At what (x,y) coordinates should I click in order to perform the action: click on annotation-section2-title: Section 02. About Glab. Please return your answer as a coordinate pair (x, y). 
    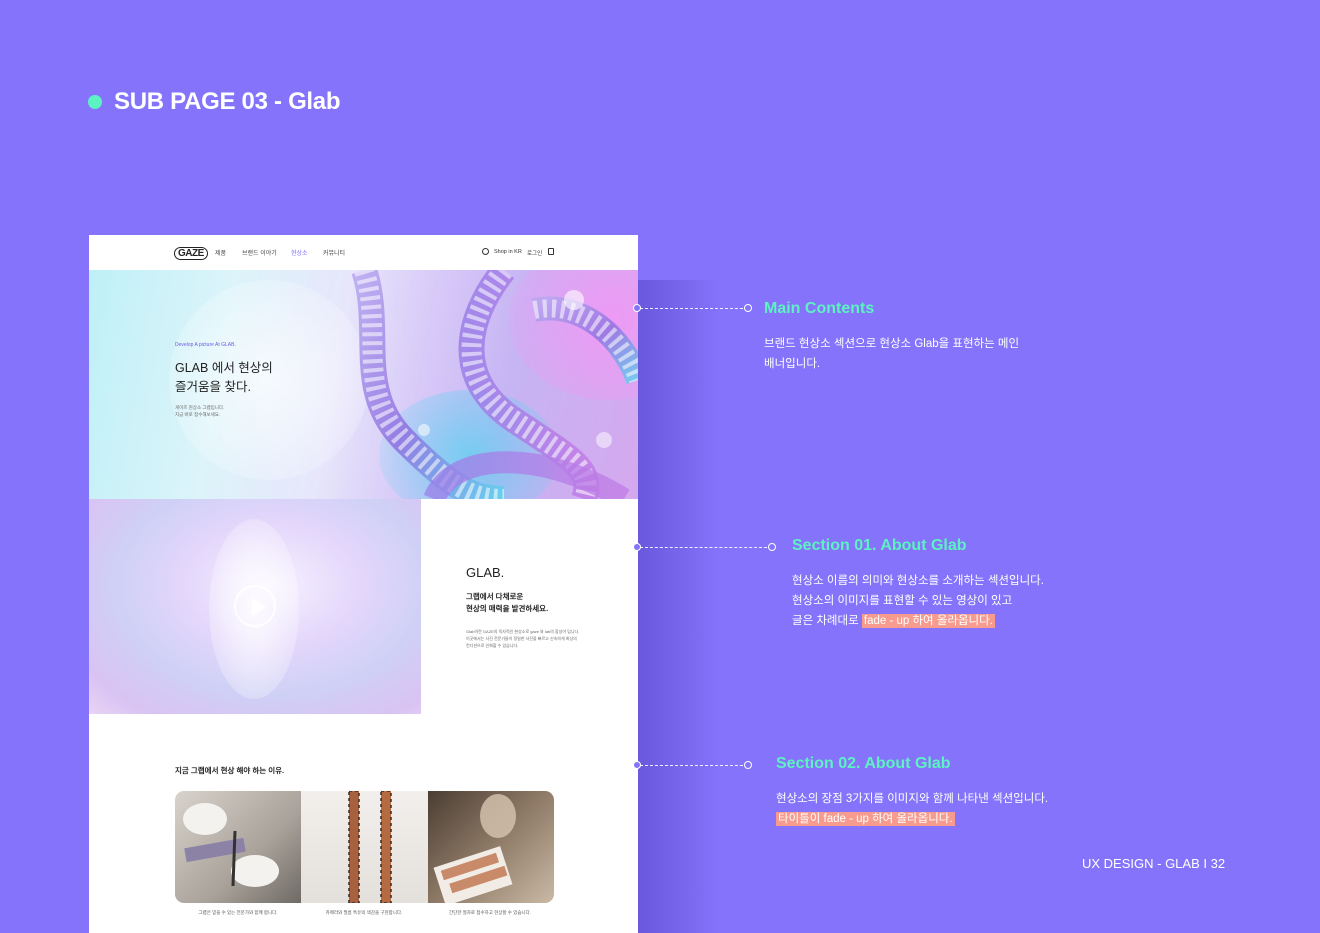
    Looking at the image, I should click on (863, 763).